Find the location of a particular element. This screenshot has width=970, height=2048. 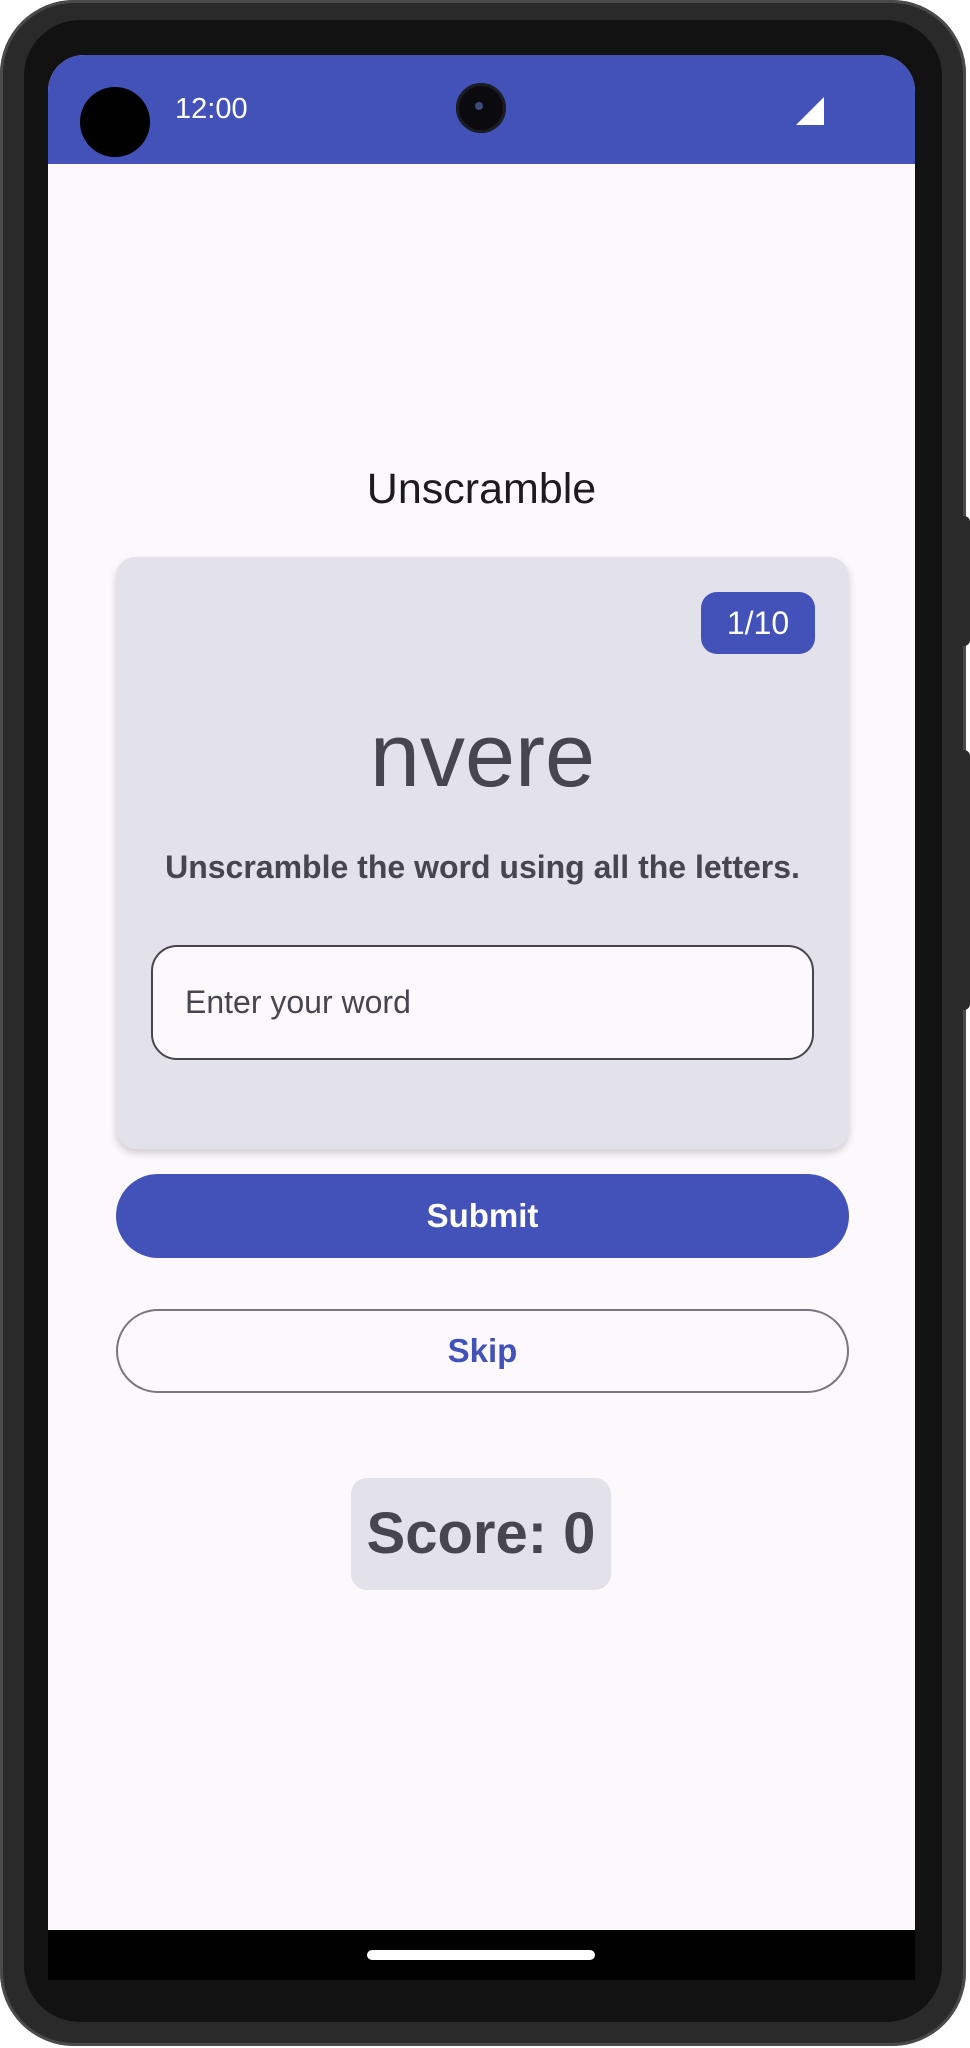

word-count-badge: 1/10 is located at coordinates (758, 623).